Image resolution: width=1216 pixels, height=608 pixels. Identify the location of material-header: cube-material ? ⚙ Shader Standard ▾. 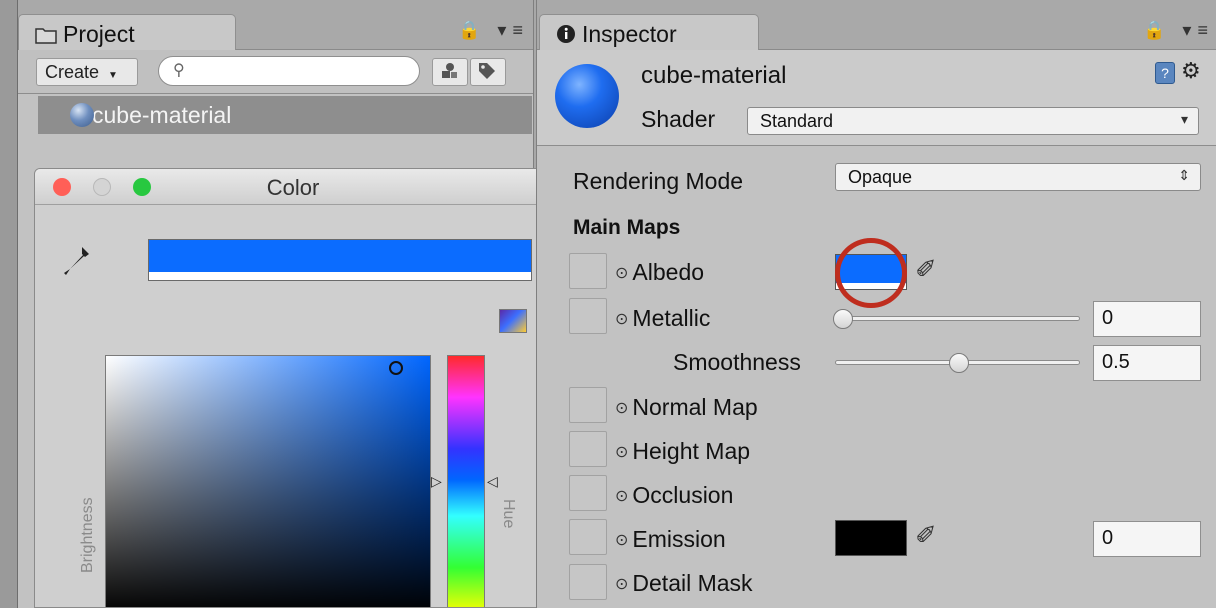
(876, 98).